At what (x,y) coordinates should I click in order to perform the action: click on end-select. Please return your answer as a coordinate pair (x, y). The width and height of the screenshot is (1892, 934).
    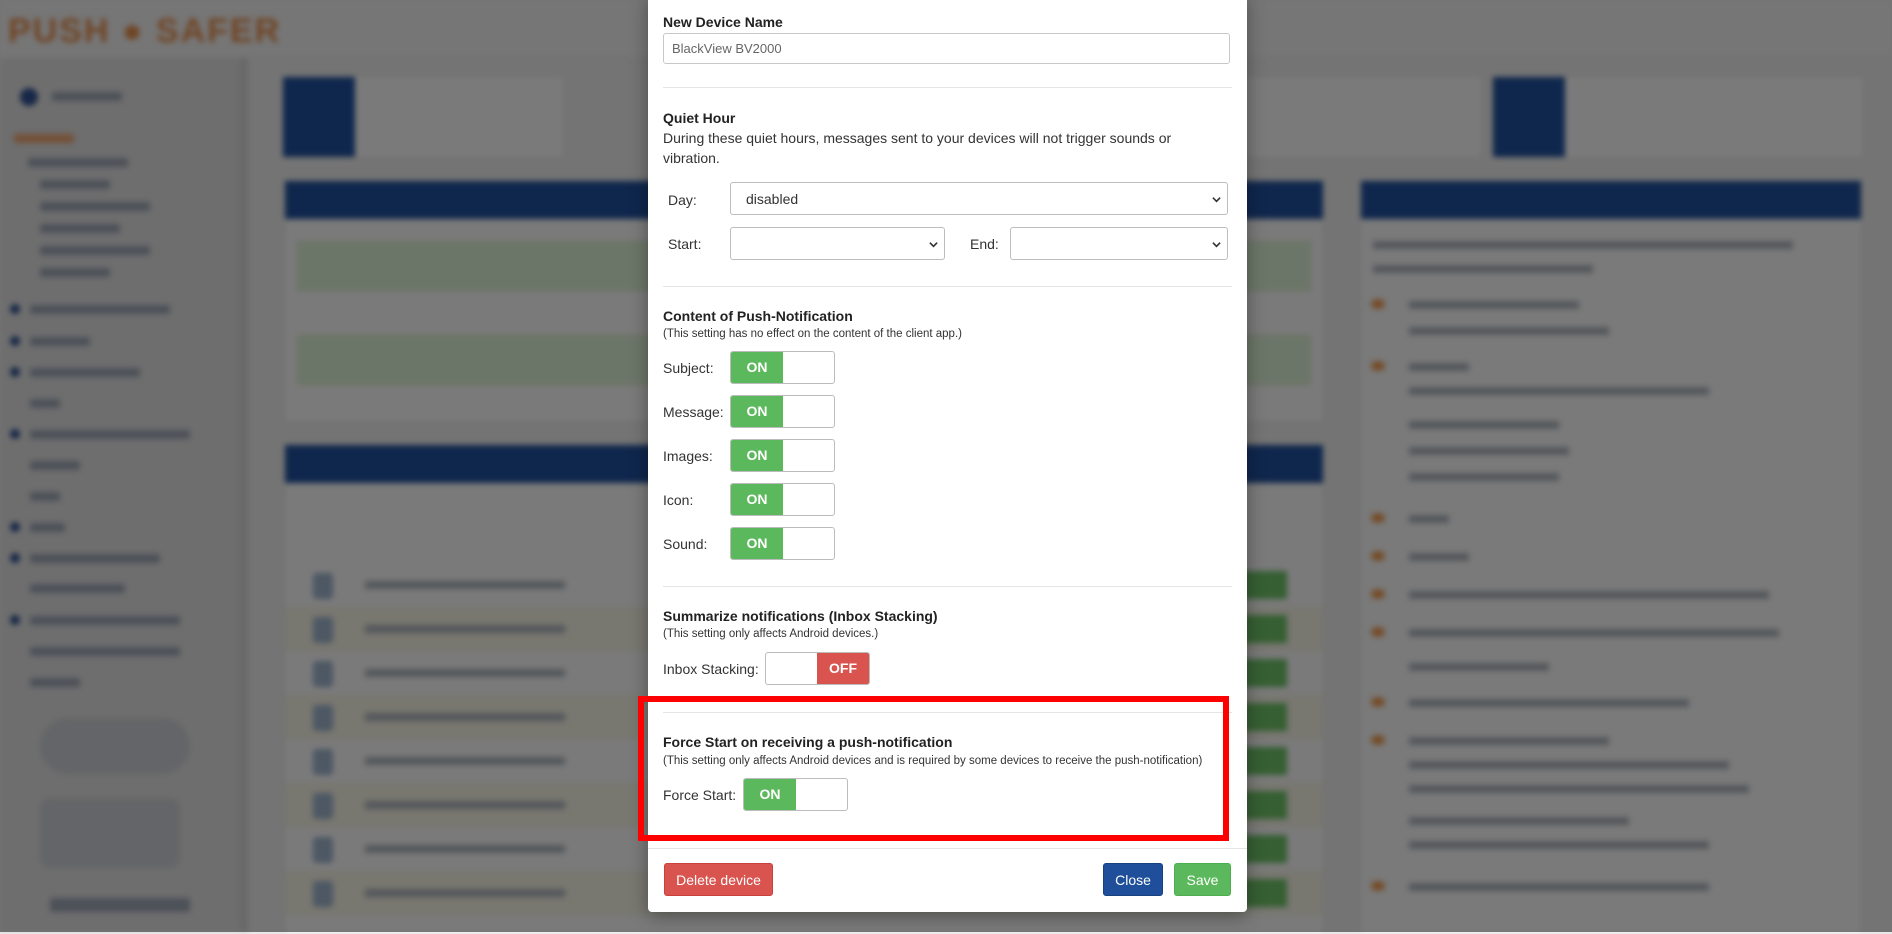
    Looking at the image, I should click on (1119, 243).